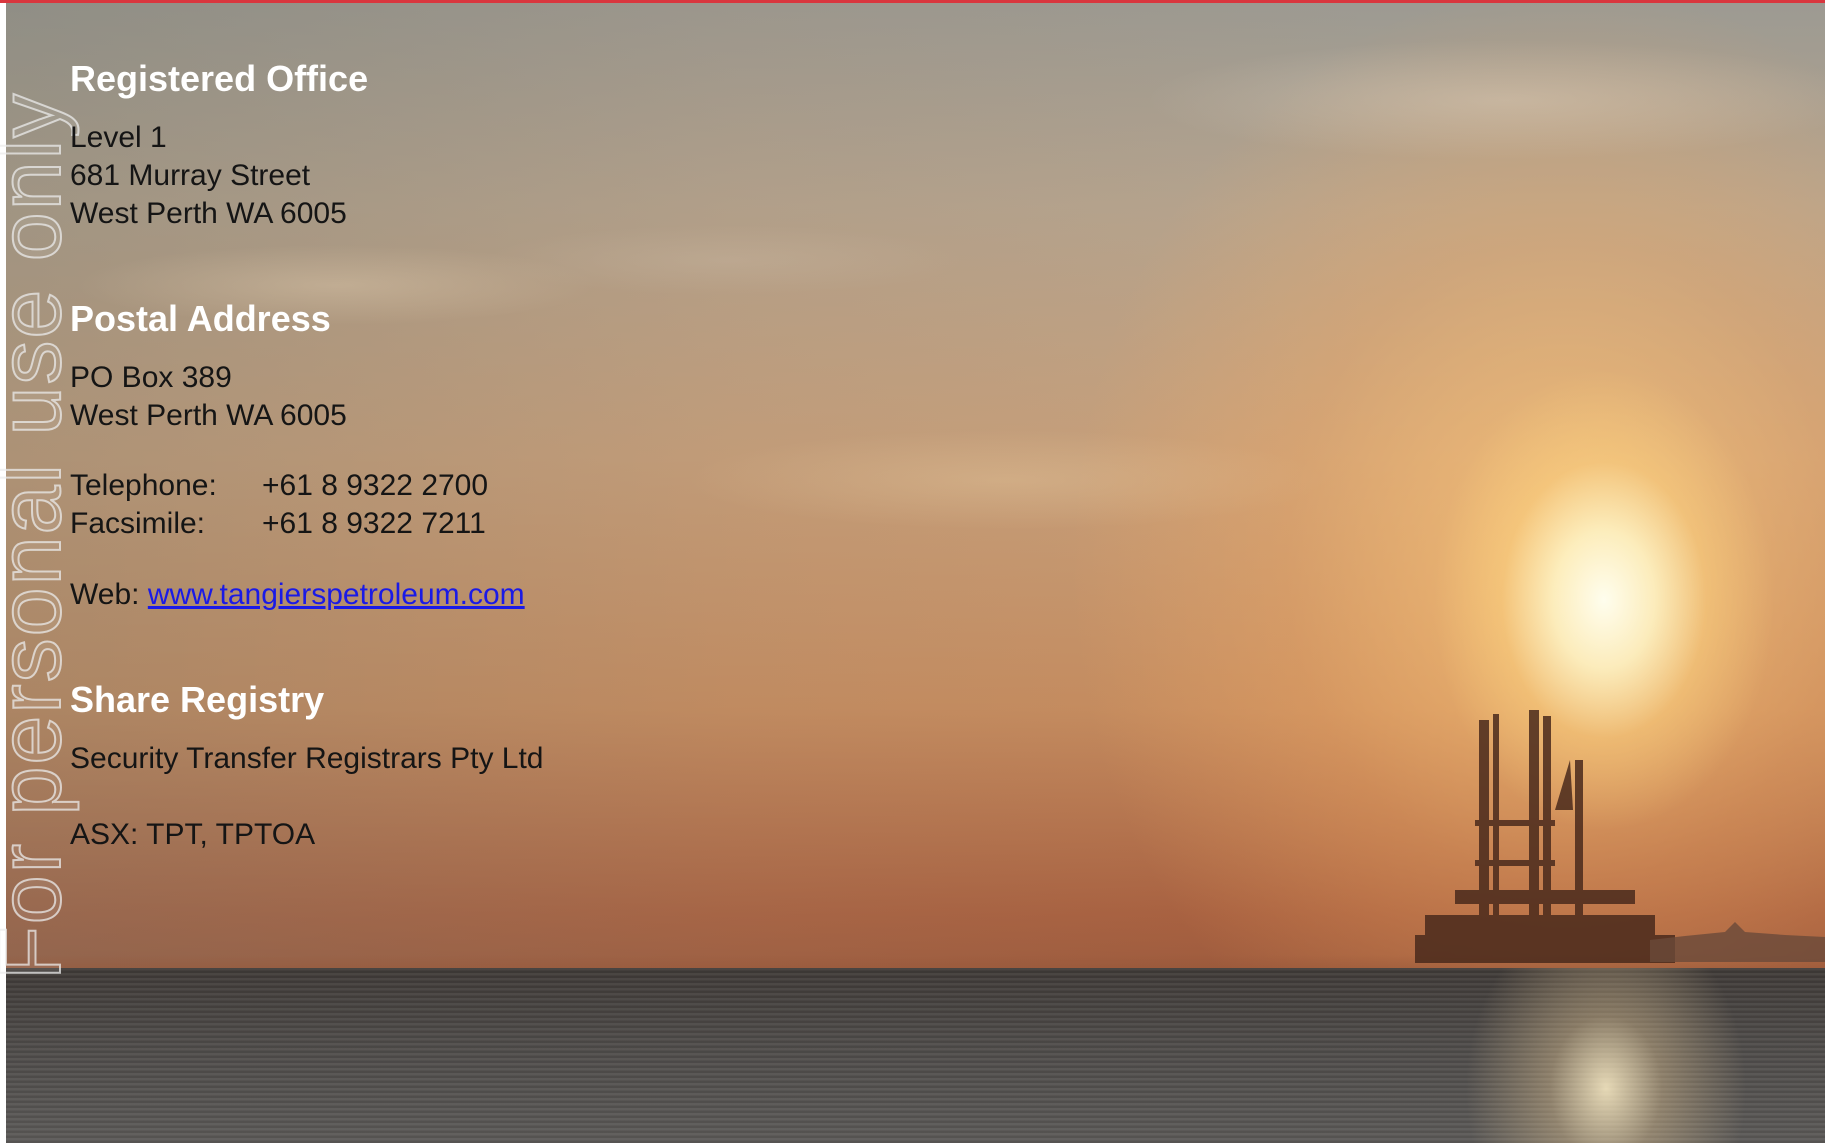  What do you see at coordinates (190, 175) in the screenshot?
I see `address-line: 681 Murray Street` at bounding box center [190, 175].